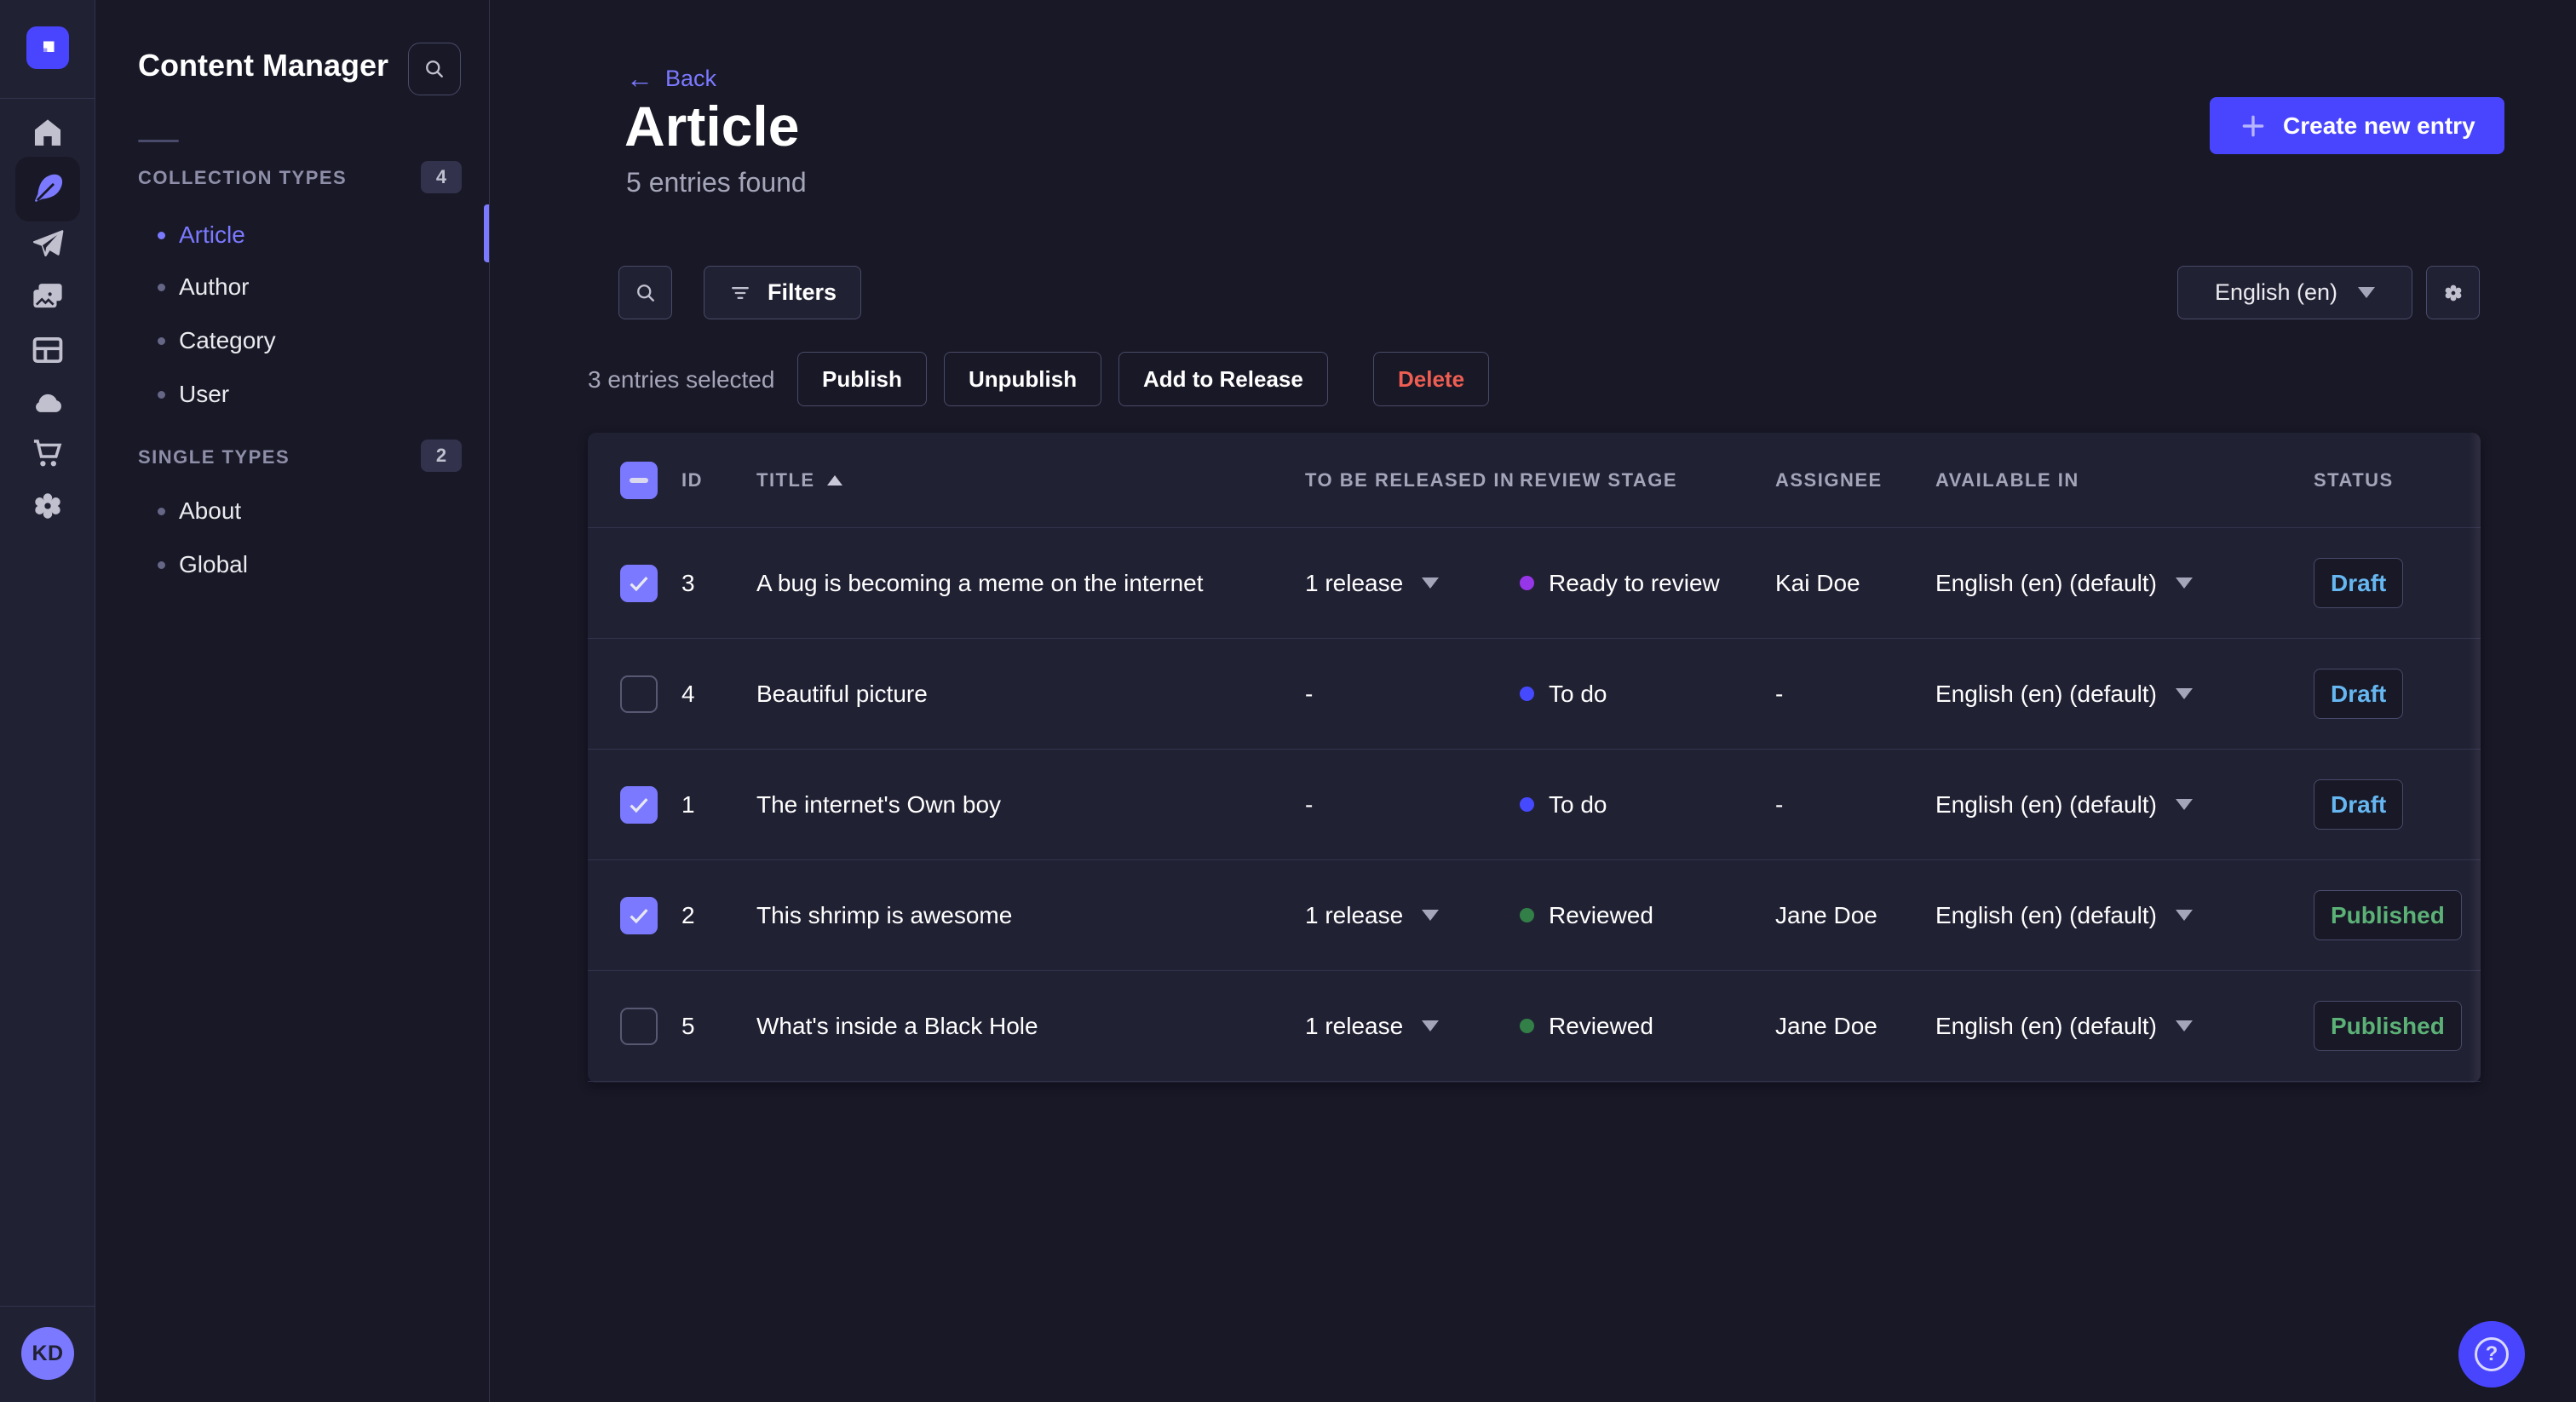  I want to click on sidebar-releases-button, so click(48, 244).